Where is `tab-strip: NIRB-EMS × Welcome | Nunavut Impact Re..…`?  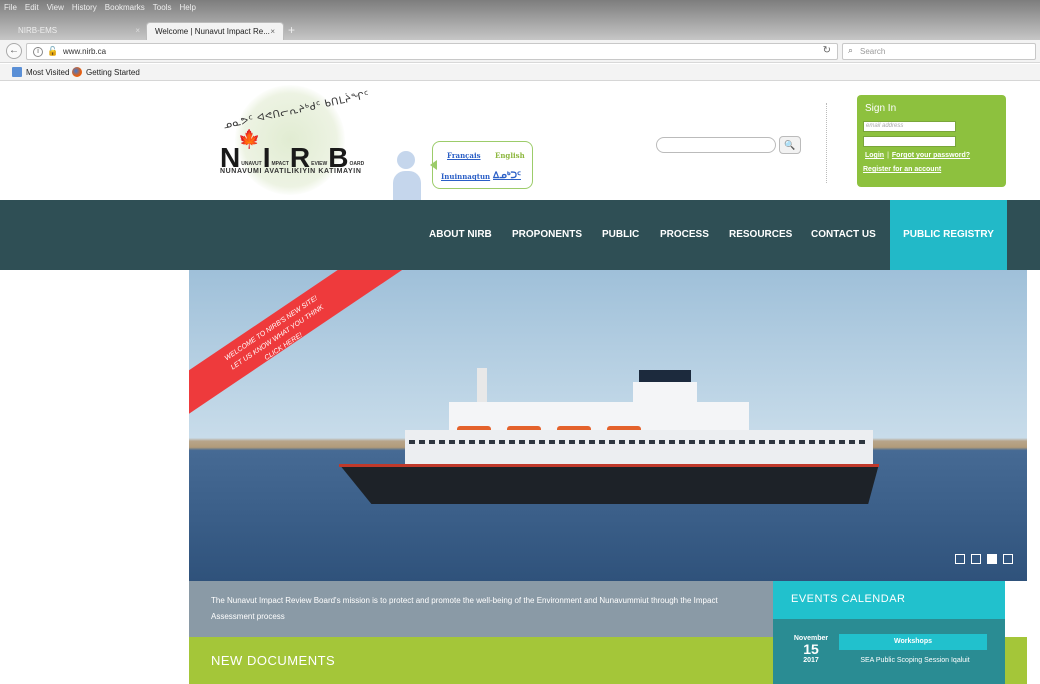 tab-strip: NIRB-EMS × Welcome | Nunavut Impact Re..… is located at coordinates (520, 29).